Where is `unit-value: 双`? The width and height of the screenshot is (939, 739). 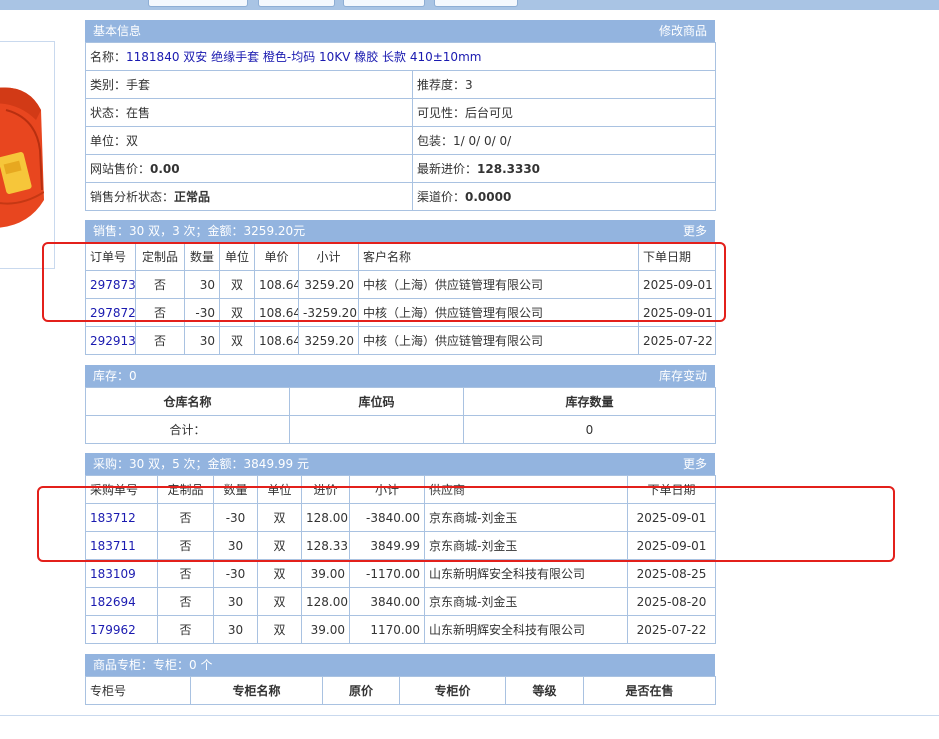 unit-value: 双 is located at coordinates (132, 141).